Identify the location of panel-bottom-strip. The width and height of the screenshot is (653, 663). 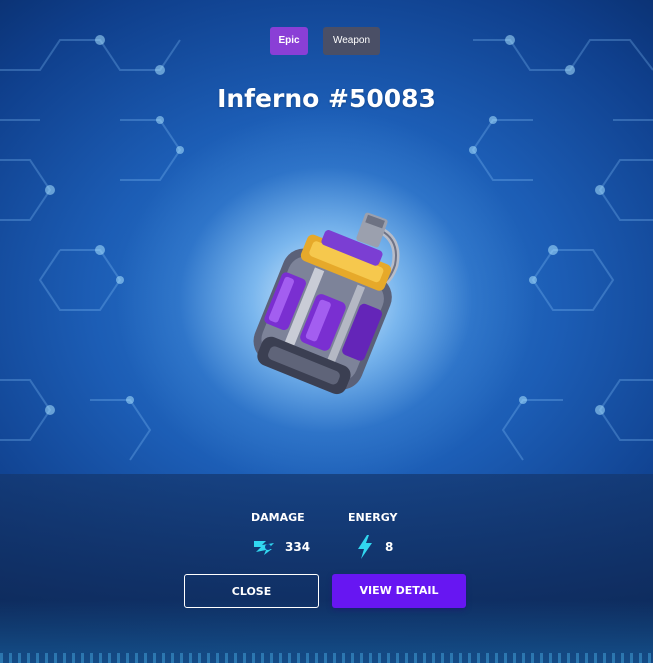
(326, 658).